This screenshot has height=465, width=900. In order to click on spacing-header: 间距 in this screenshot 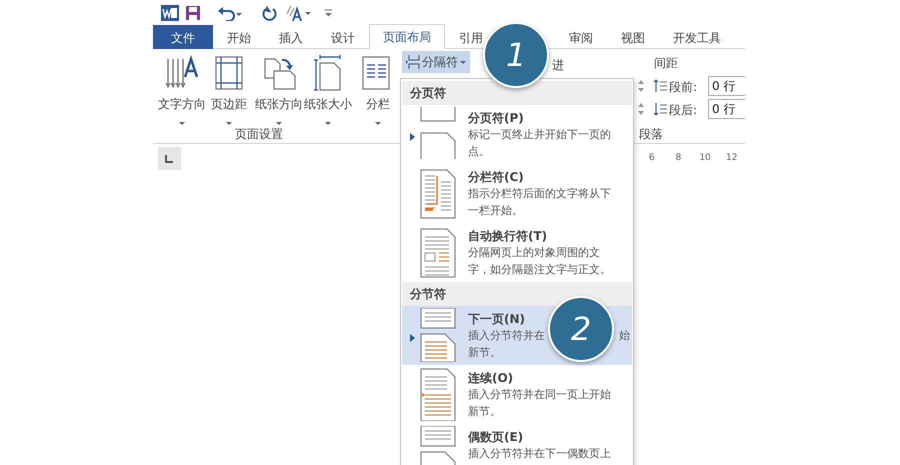, I will do `click(666, 63)`.